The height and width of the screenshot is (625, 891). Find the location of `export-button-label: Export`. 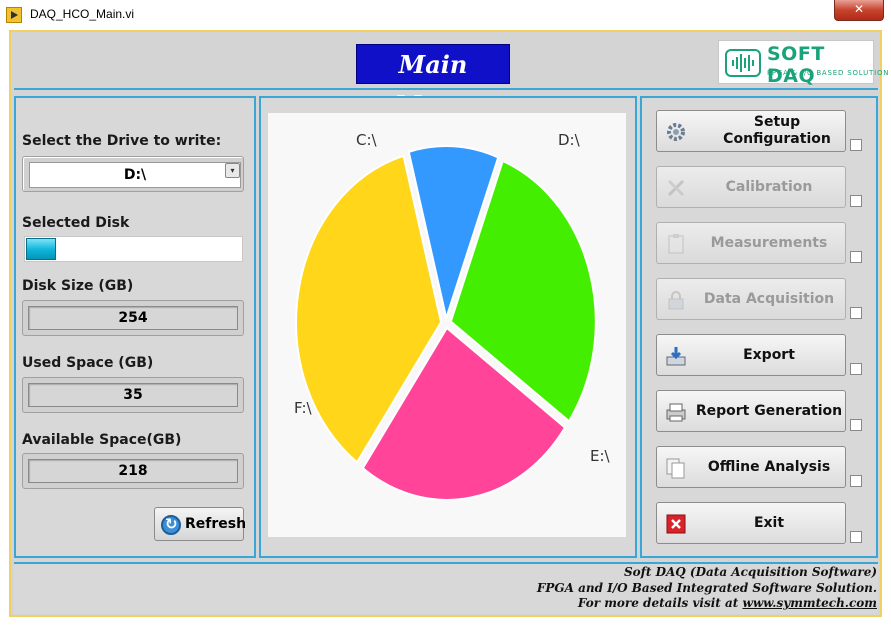

export-button-label: Export is located at coordinates (769, 354).